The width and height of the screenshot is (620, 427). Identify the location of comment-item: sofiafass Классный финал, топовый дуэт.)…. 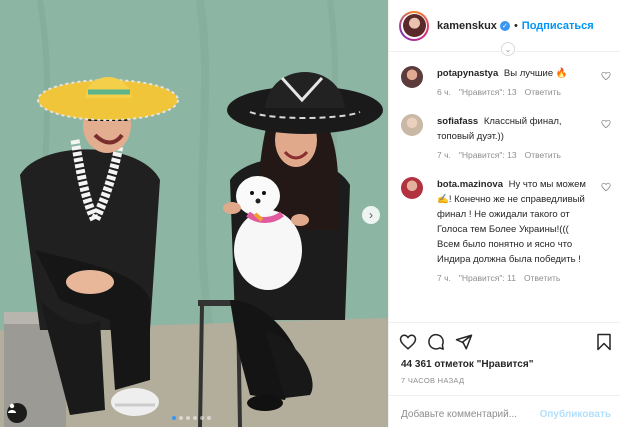
(504, 137).